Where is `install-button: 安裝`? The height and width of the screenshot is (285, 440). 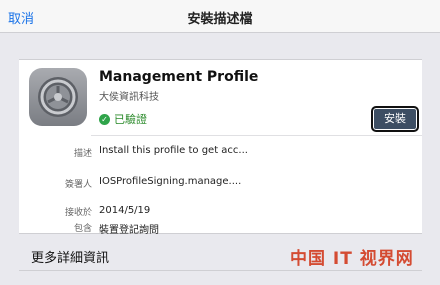 install-button: 安裝 is located at coordinates (395, 119).